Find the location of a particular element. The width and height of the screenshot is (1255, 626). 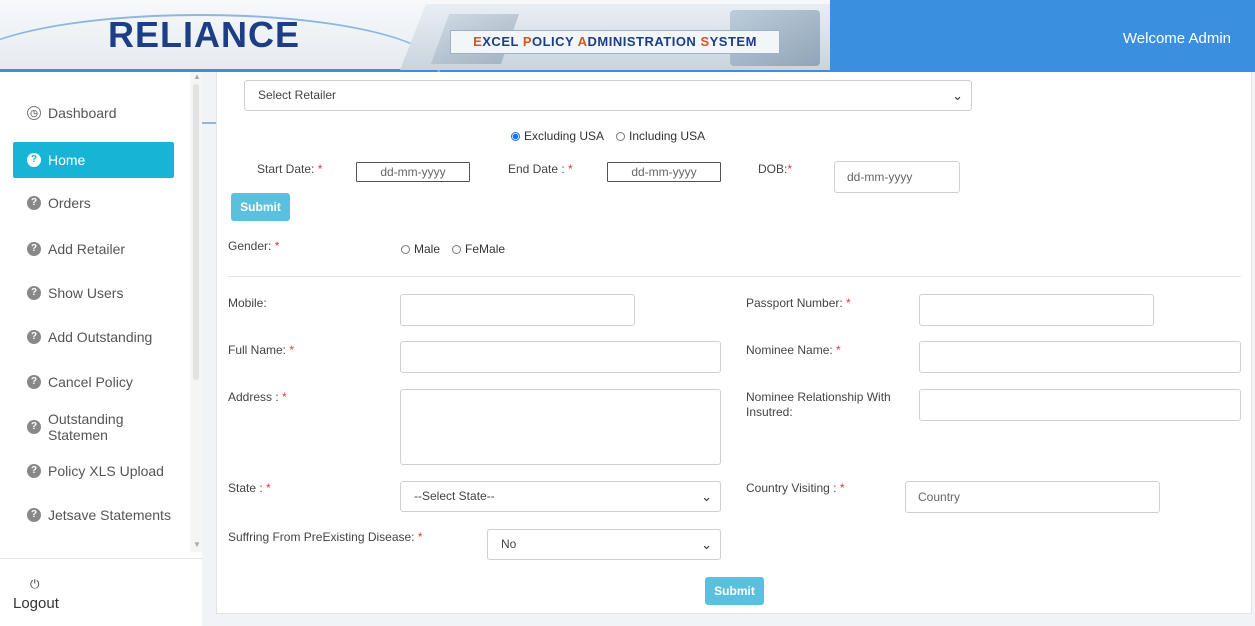

end-date-label: End Date : * is located at coordinates (540, 169).